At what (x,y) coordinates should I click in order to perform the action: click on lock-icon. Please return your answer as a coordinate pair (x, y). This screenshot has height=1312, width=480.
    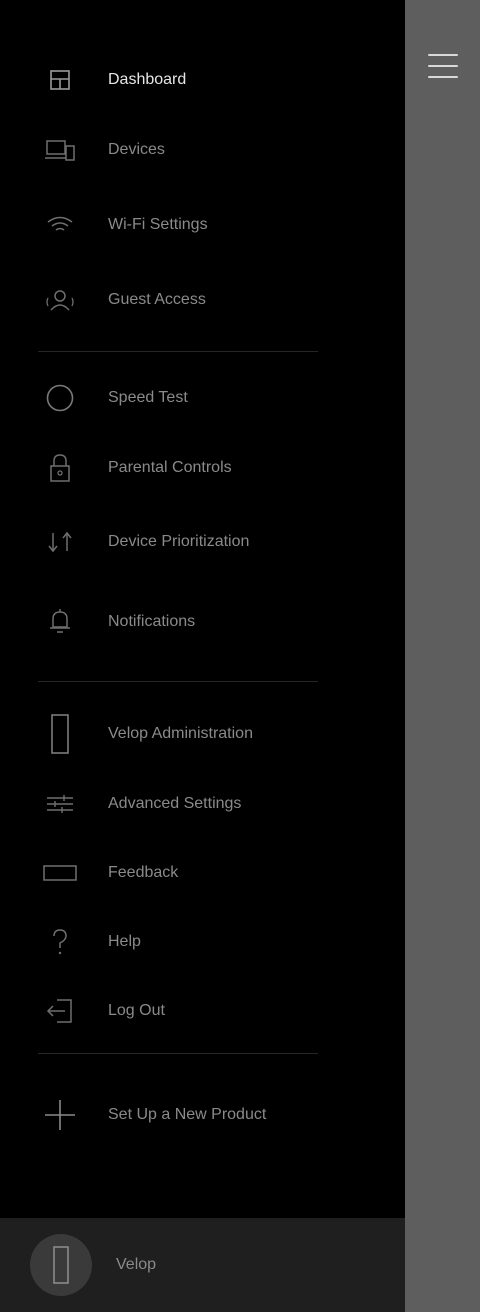
    Looking at the image, I should click on (60, 468).